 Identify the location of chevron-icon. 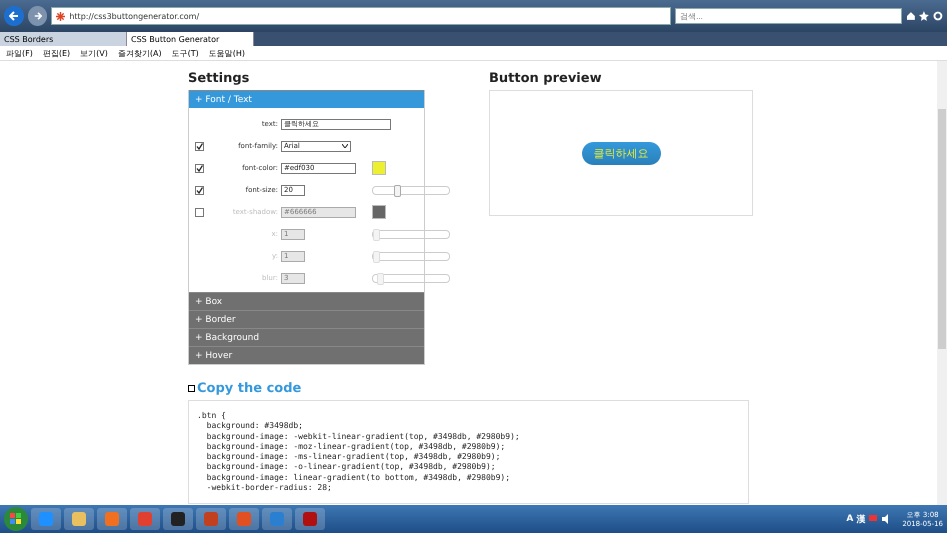
(345, 146).